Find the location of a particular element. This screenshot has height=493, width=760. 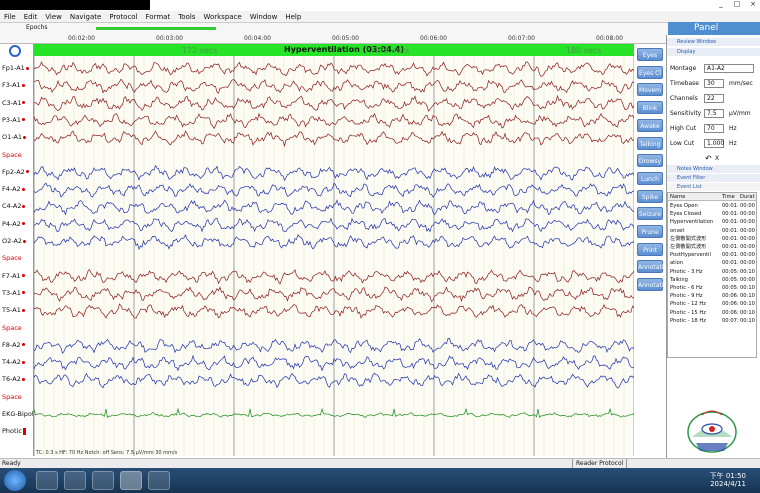

menu-workspace: Workspace is located at coordinates (222, 17).